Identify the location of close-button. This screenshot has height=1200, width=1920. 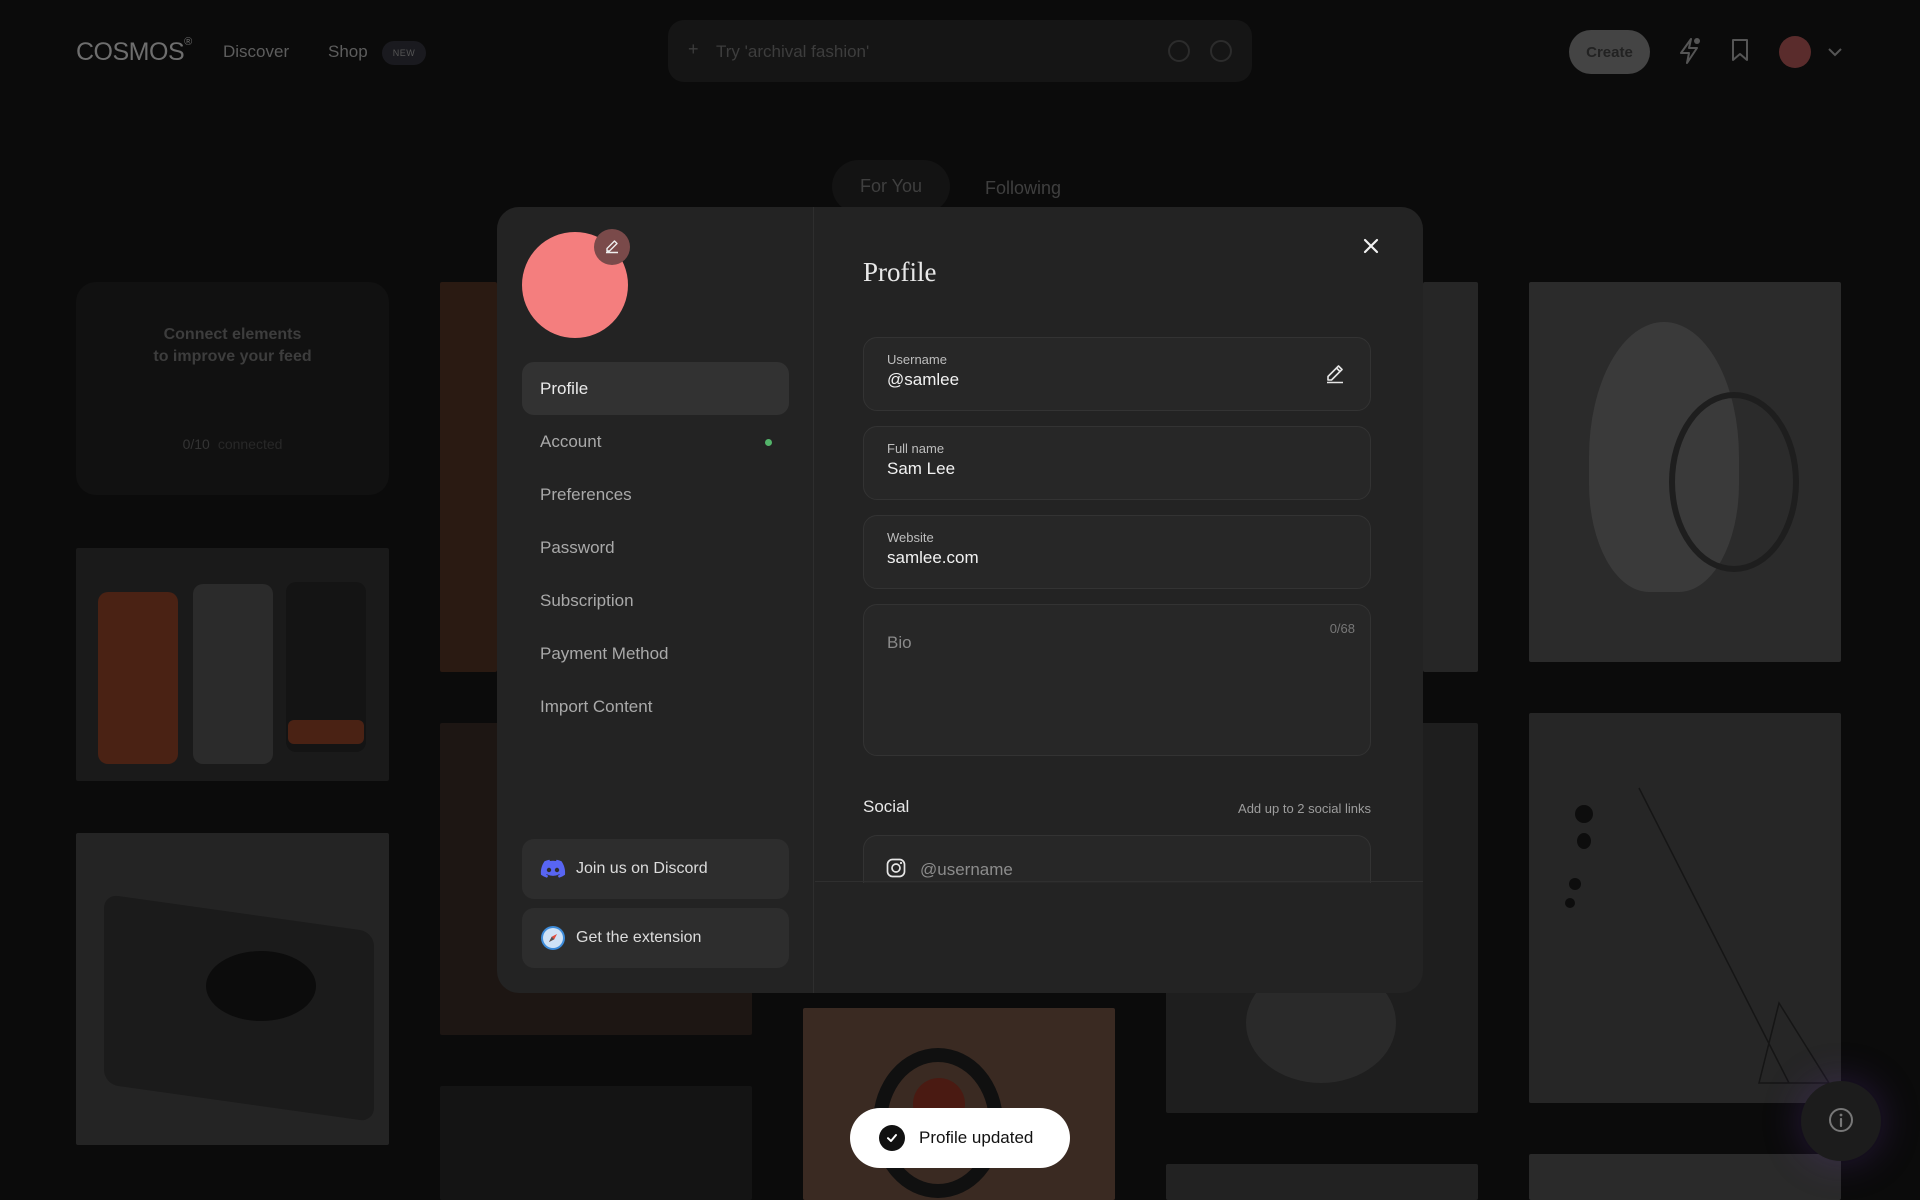
(1371, 247).